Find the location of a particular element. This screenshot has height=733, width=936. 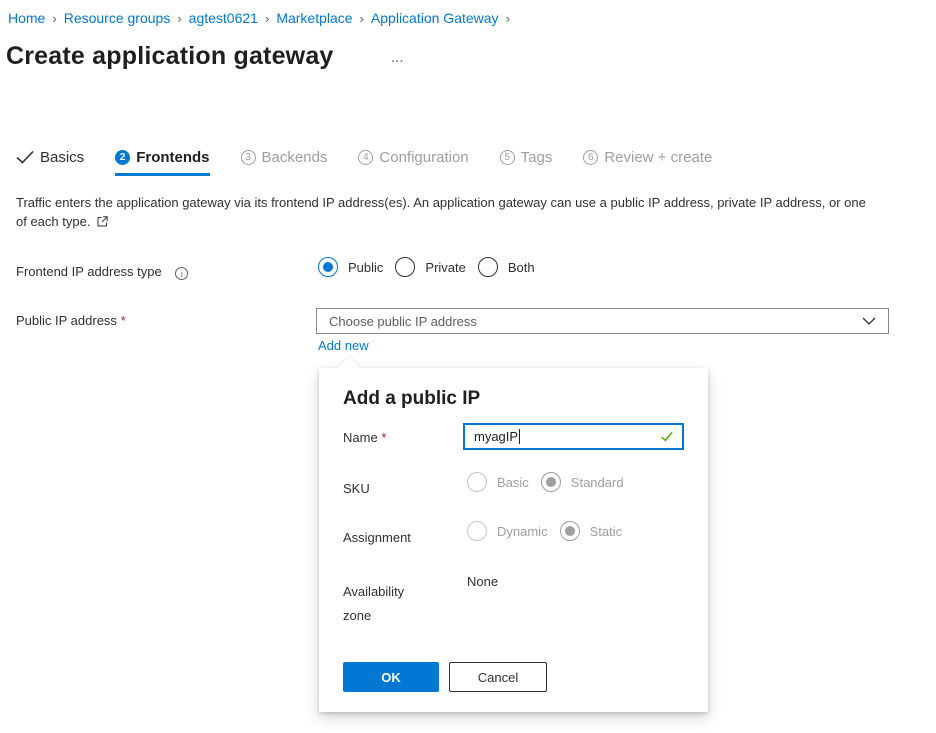

info-icon: i is located at coordinates (182, 273).